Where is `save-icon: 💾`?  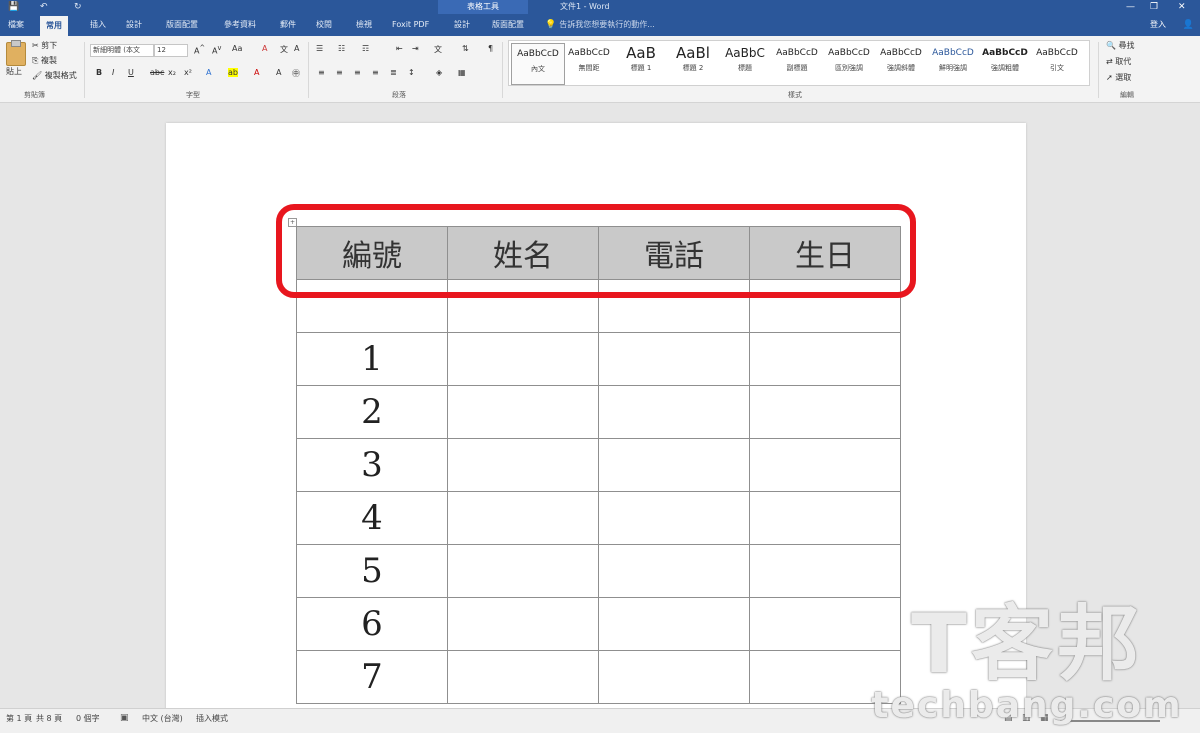
save-icon: 💾 is located at coordinates (13, 7).